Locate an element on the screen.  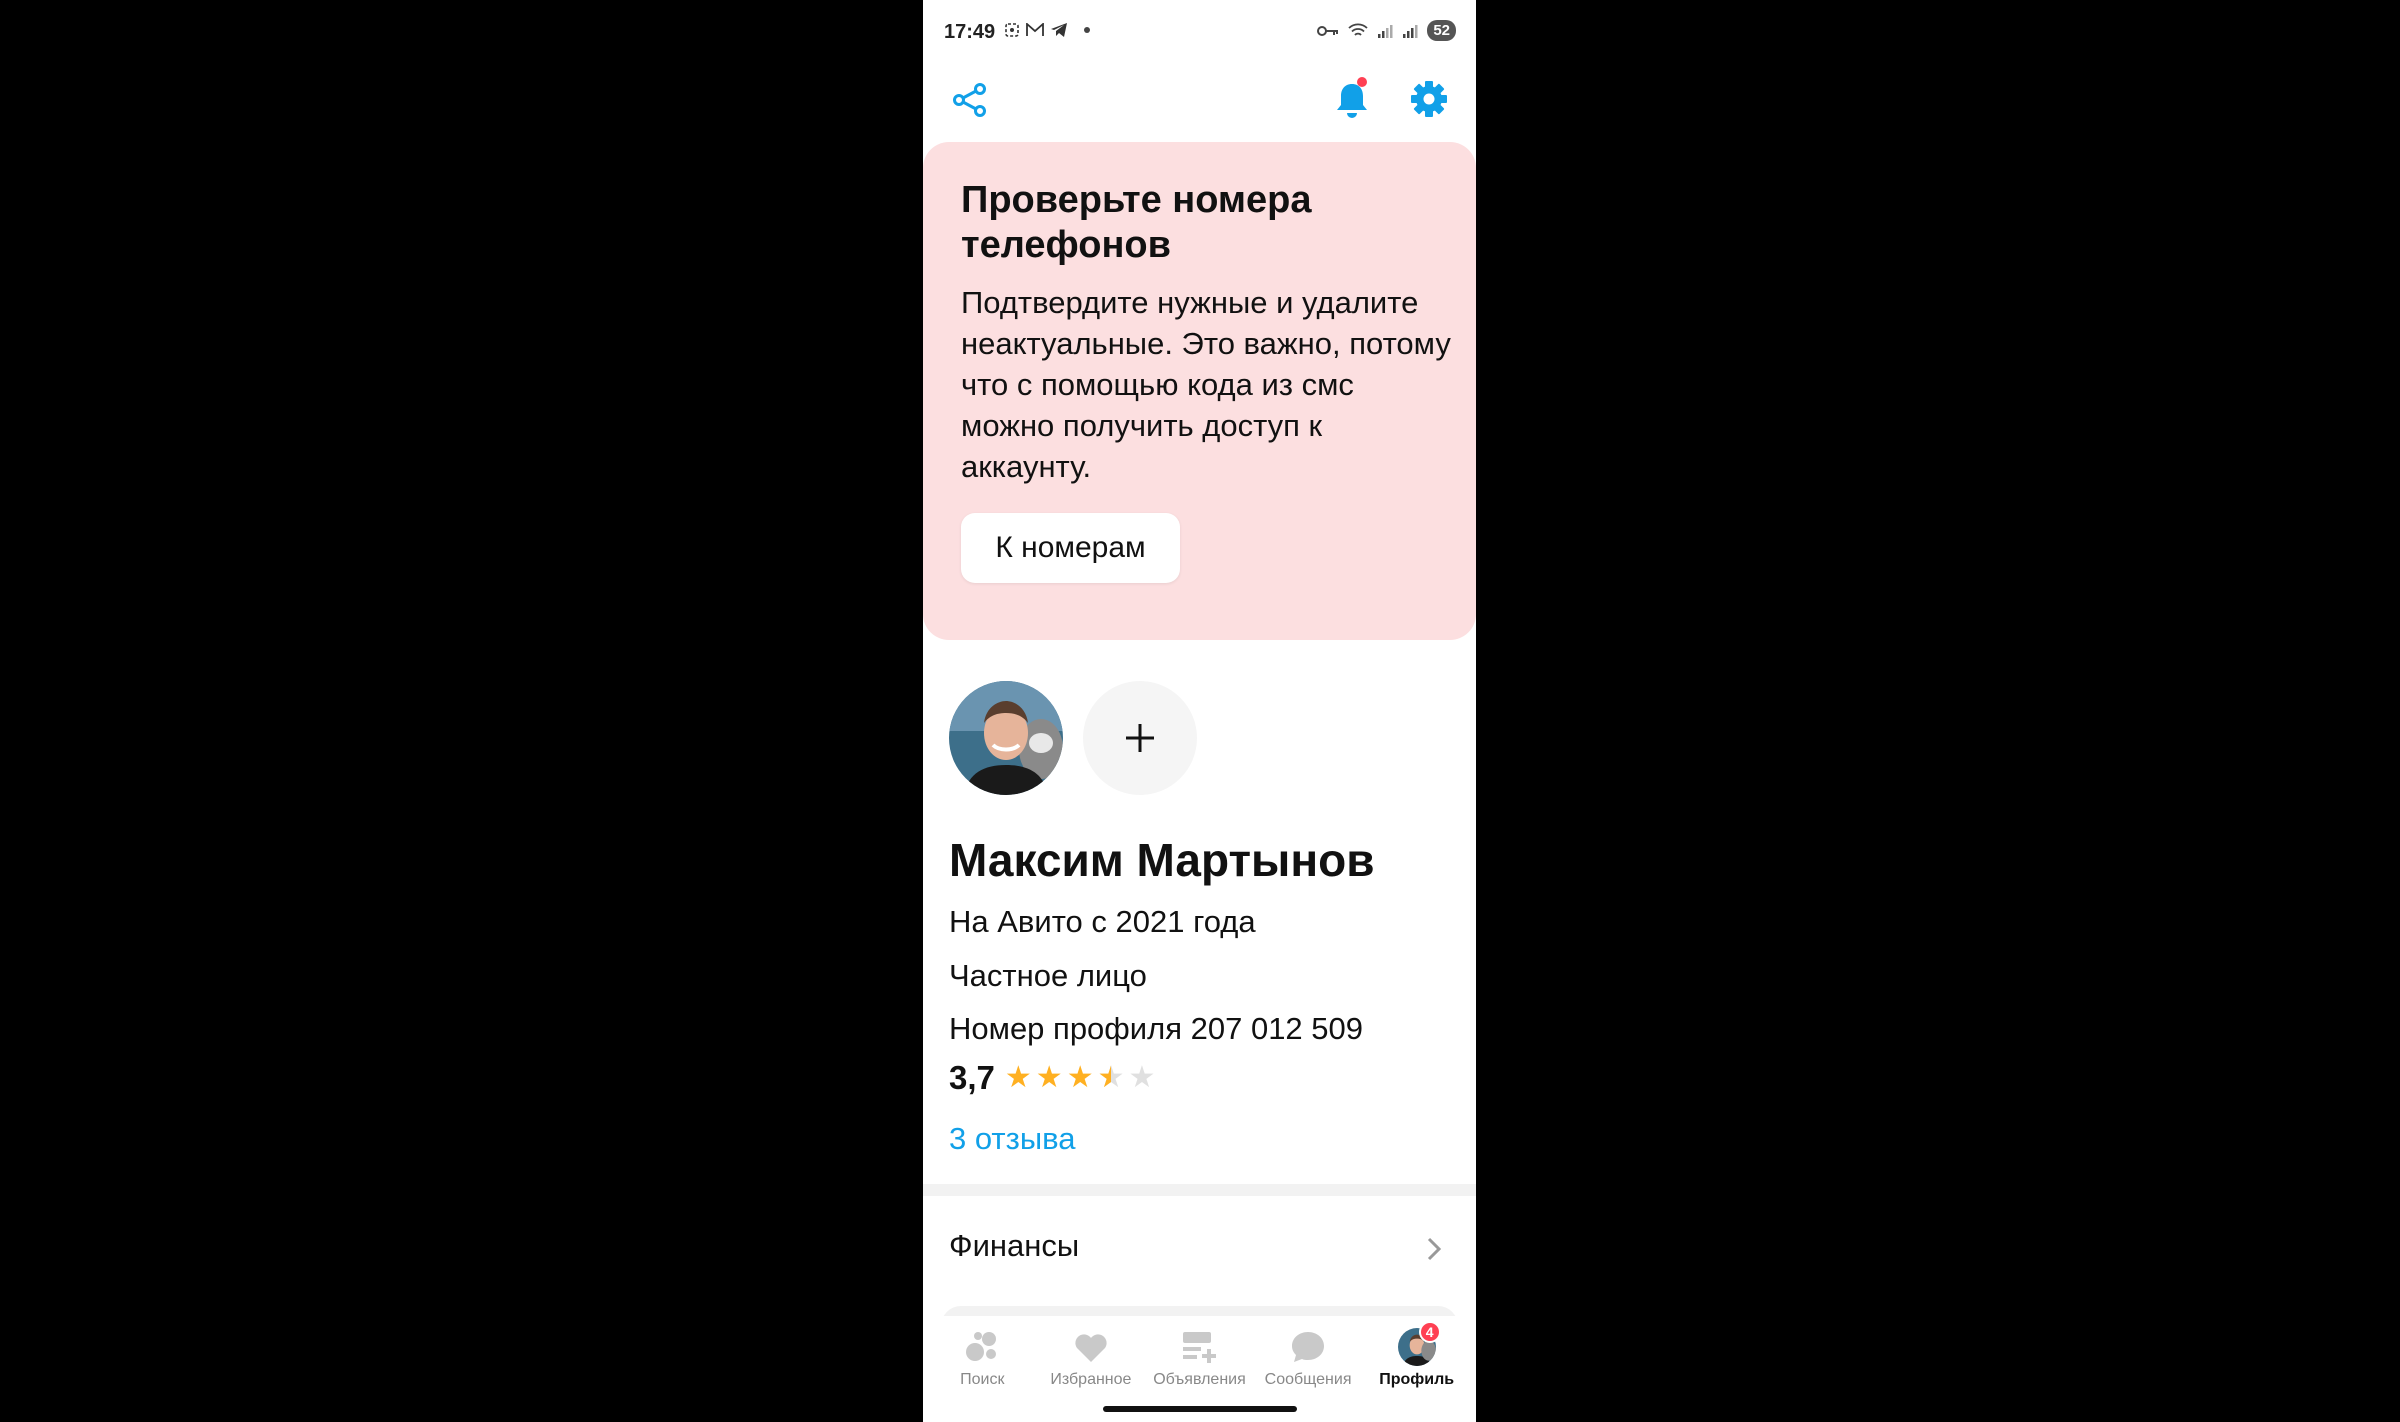
nav-label: Поиск is located at coordinates (982, 1379).